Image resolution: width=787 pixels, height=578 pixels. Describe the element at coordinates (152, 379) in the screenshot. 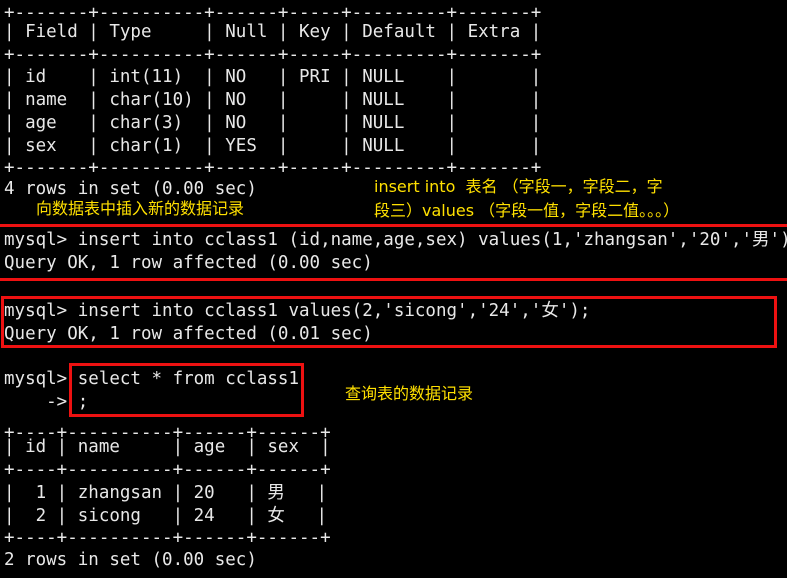

I see `select-statement-command: mysql> select * from cclass1` at that location.